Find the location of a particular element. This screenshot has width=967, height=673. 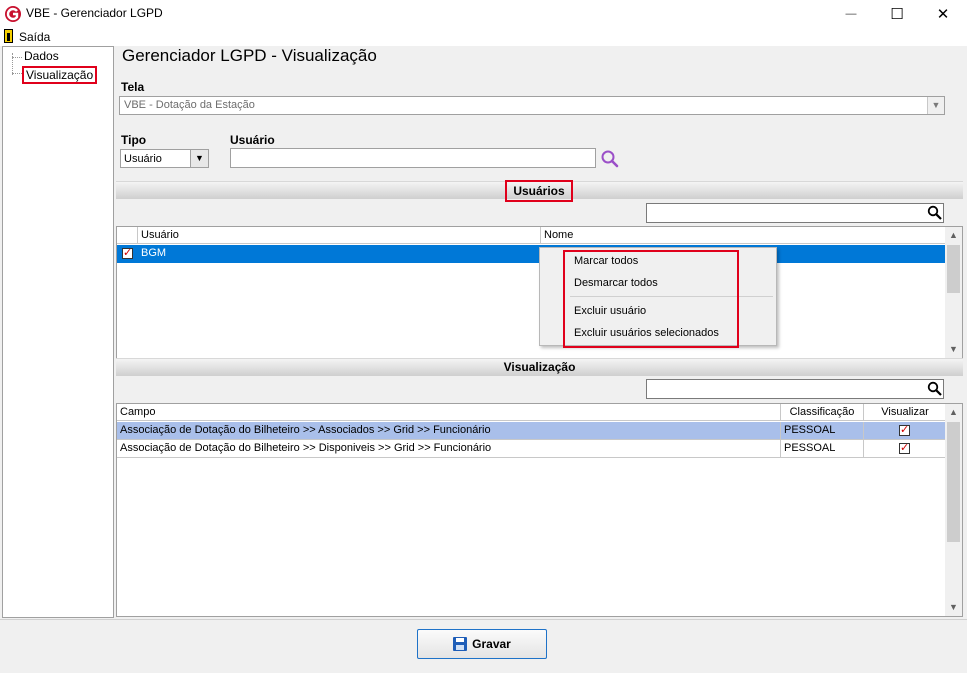

navigation-tree is located at coordinates (58, 332).